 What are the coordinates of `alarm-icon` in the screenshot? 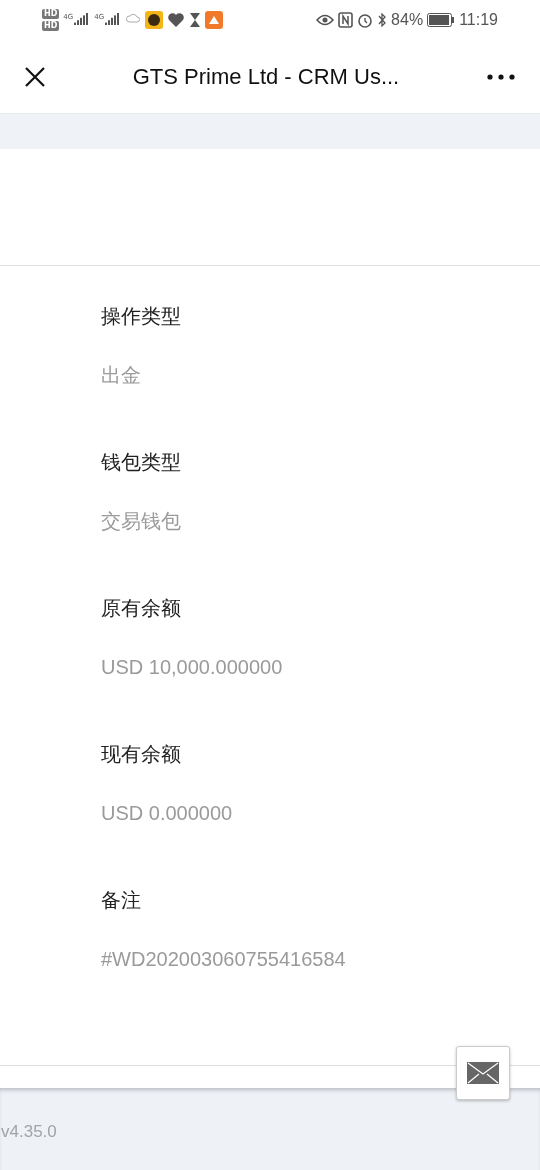 It's located at (365, 20).